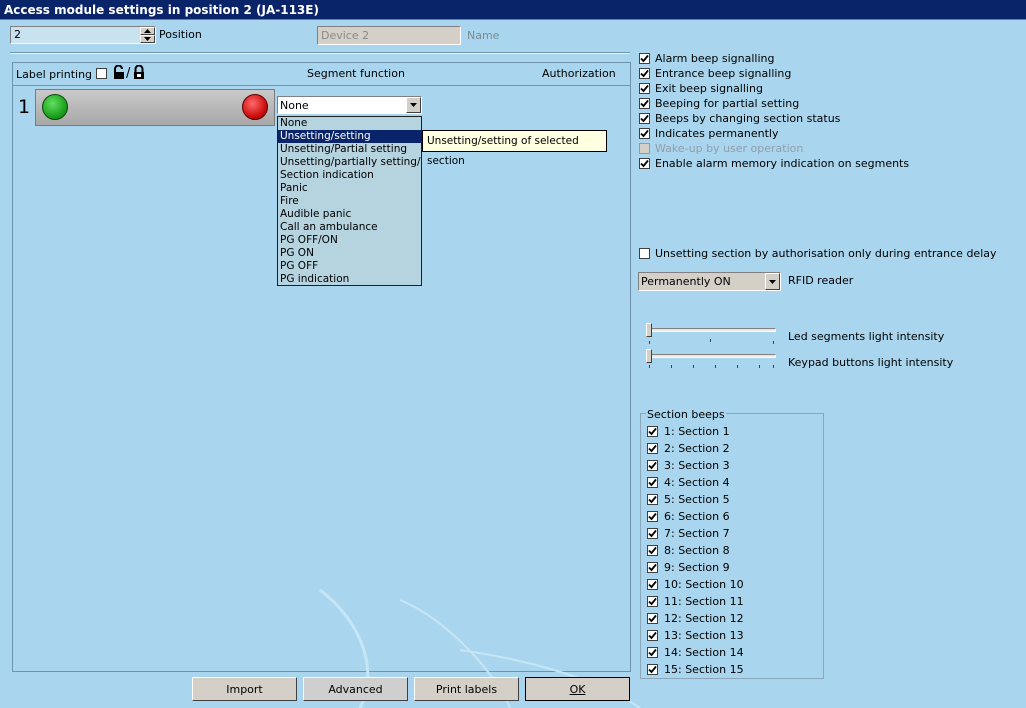  I want to click on name-label: Name, so click(483, 35).